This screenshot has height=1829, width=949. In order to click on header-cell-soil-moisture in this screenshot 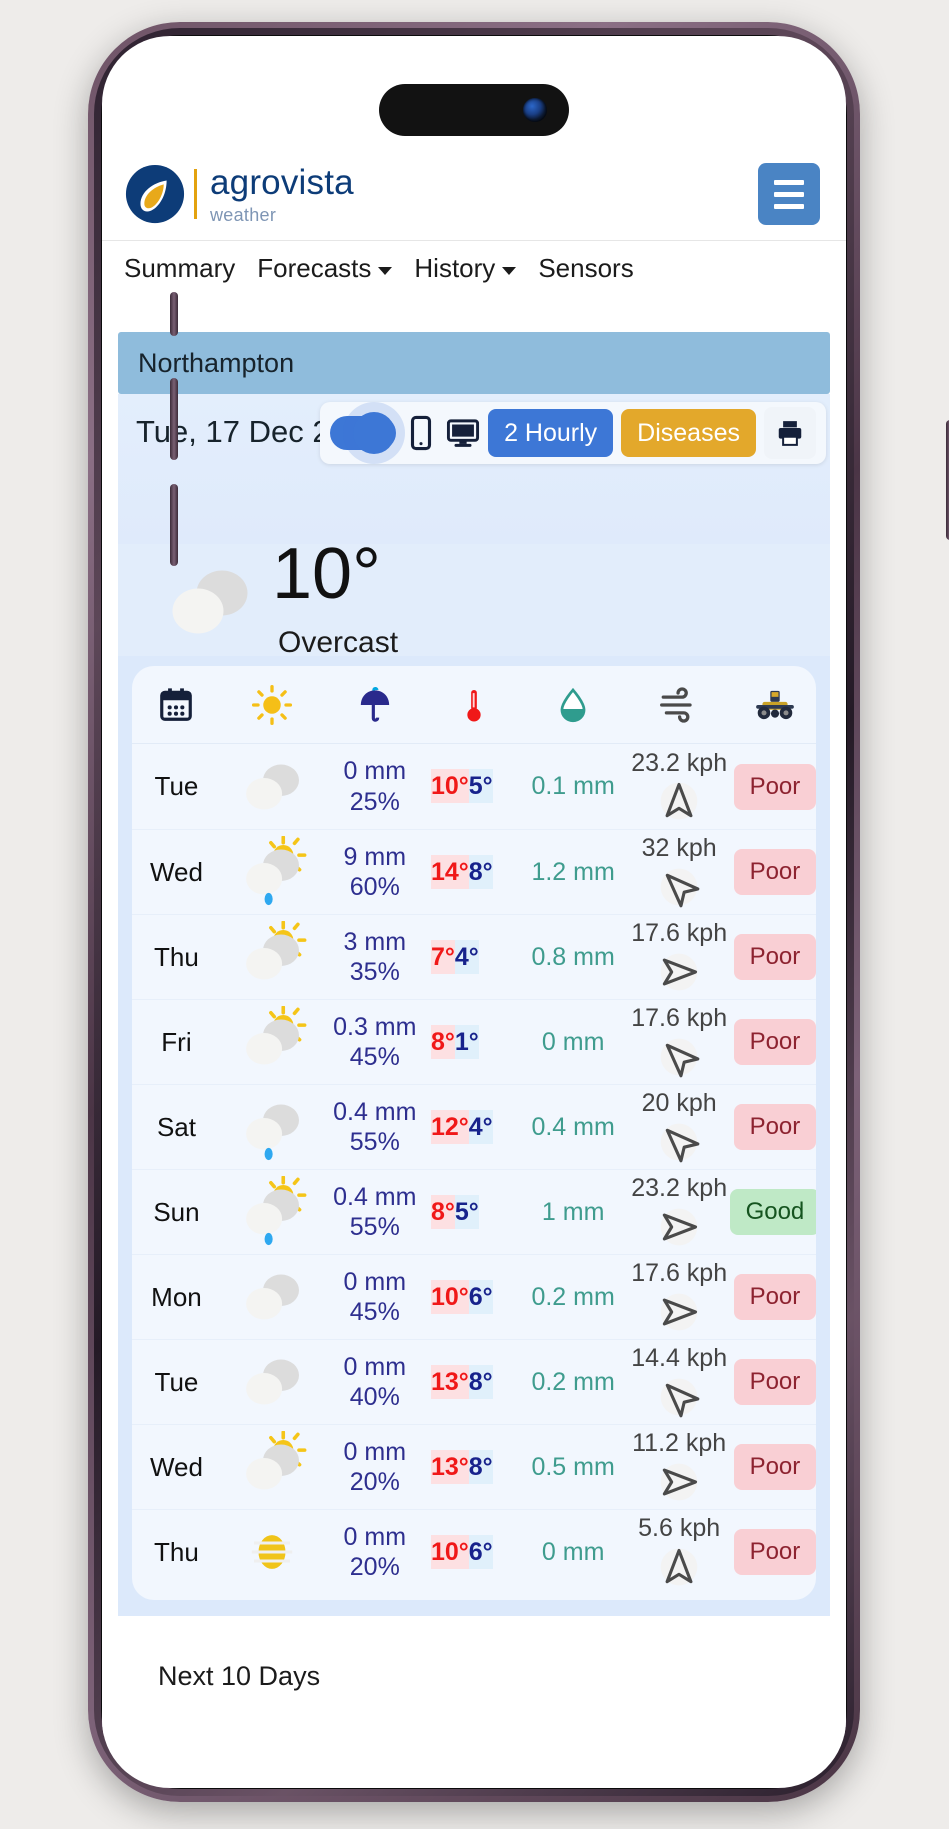, I will do `click(573, 705)`.